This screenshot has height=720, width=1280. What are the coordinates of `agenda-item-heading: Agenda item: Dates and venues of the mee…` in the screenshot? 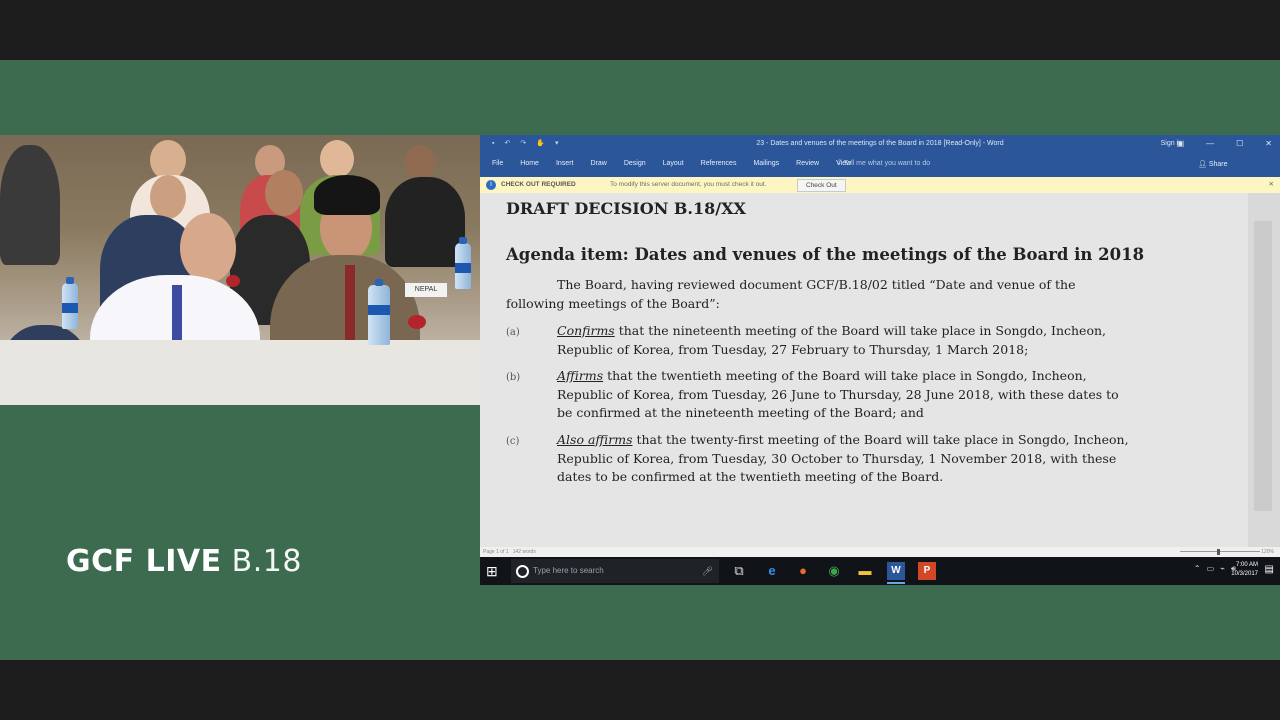 It's located at (825, 254).